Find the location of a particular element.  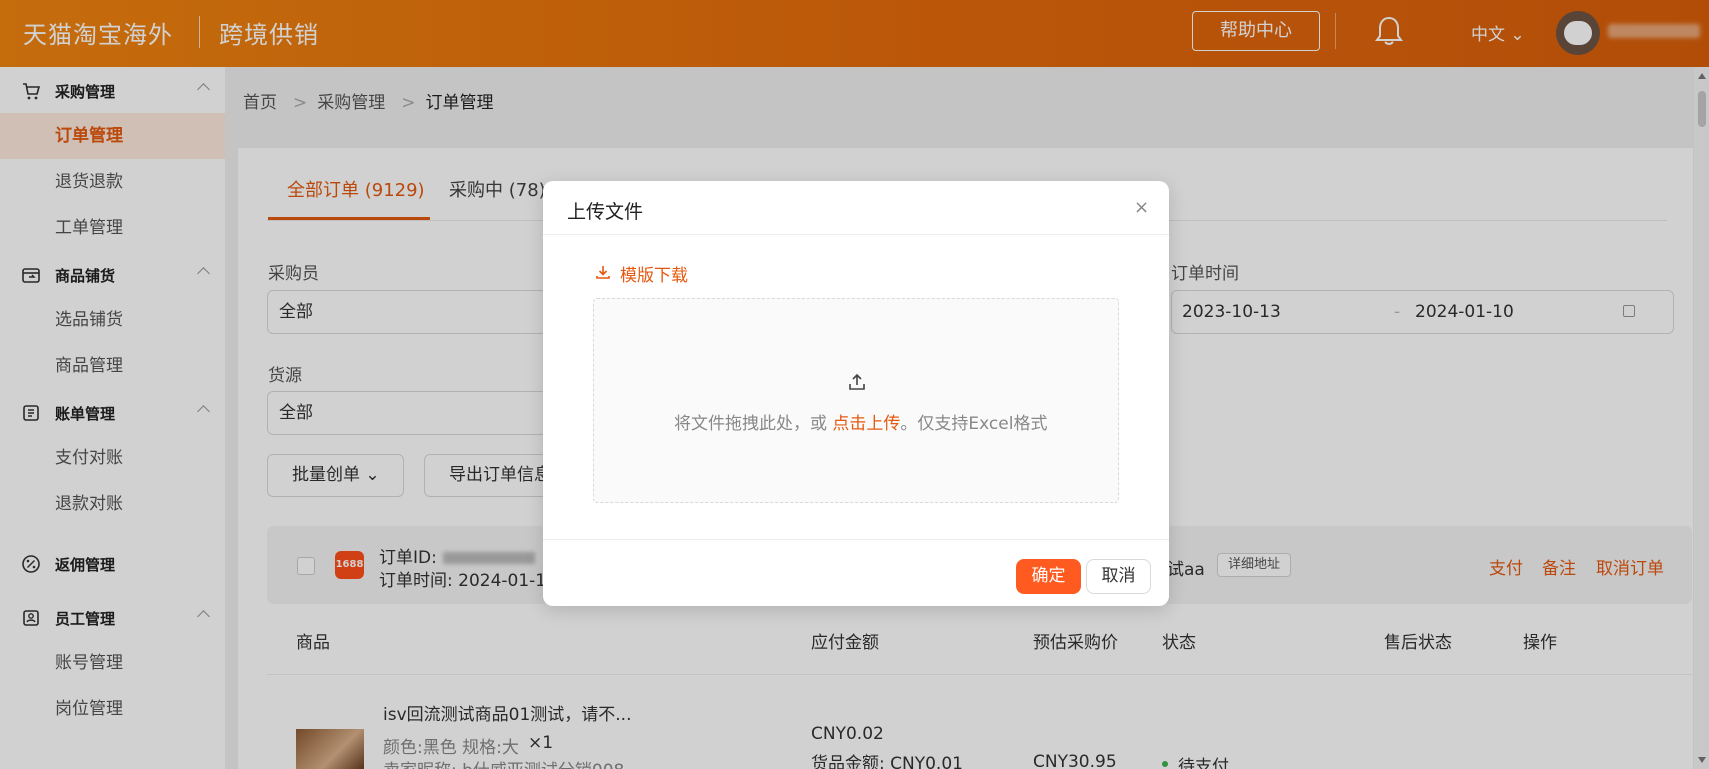

confirm-button: 确定 is located at coordinates (1048, 576).